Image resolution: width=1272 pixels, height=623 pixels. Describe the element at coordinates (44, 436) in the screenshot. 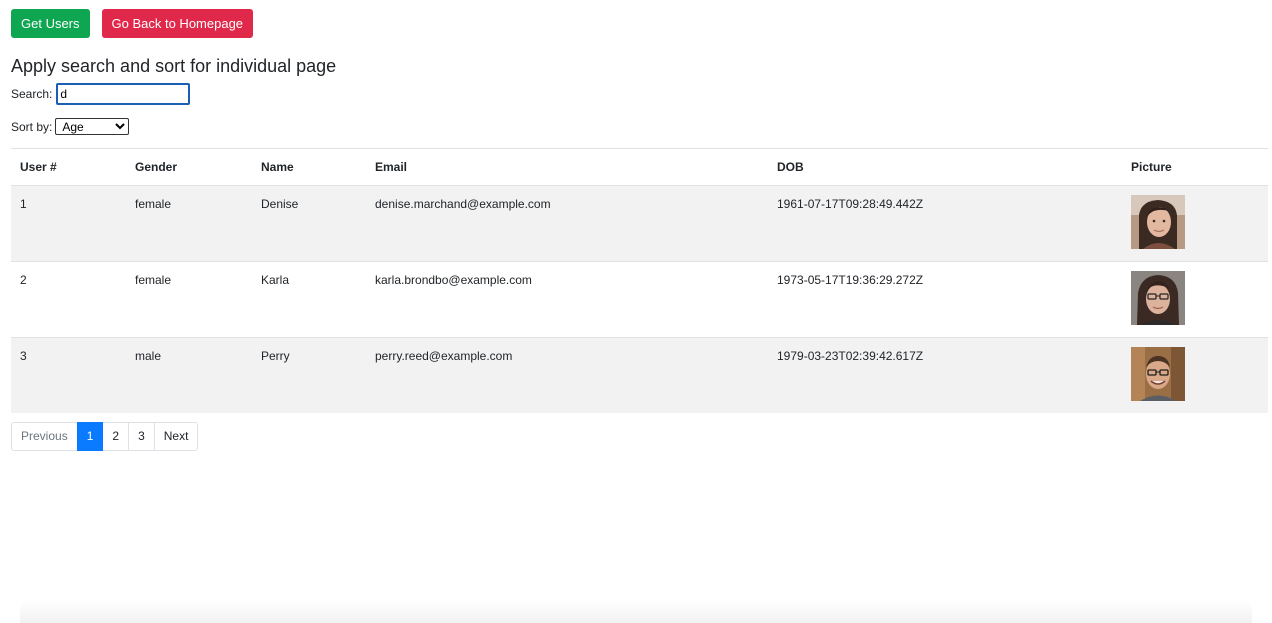

I see `pagination-previous: Previous` at that location.